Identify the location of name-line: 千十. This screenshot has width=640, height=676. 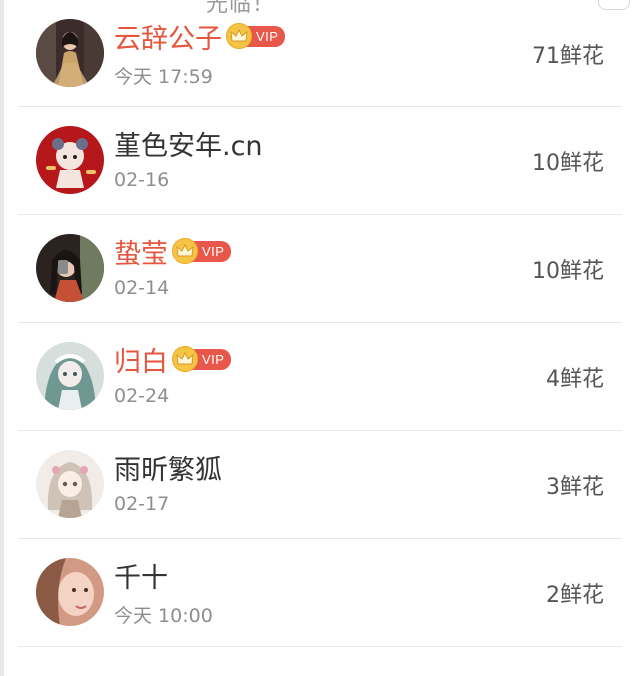
(141, 575).